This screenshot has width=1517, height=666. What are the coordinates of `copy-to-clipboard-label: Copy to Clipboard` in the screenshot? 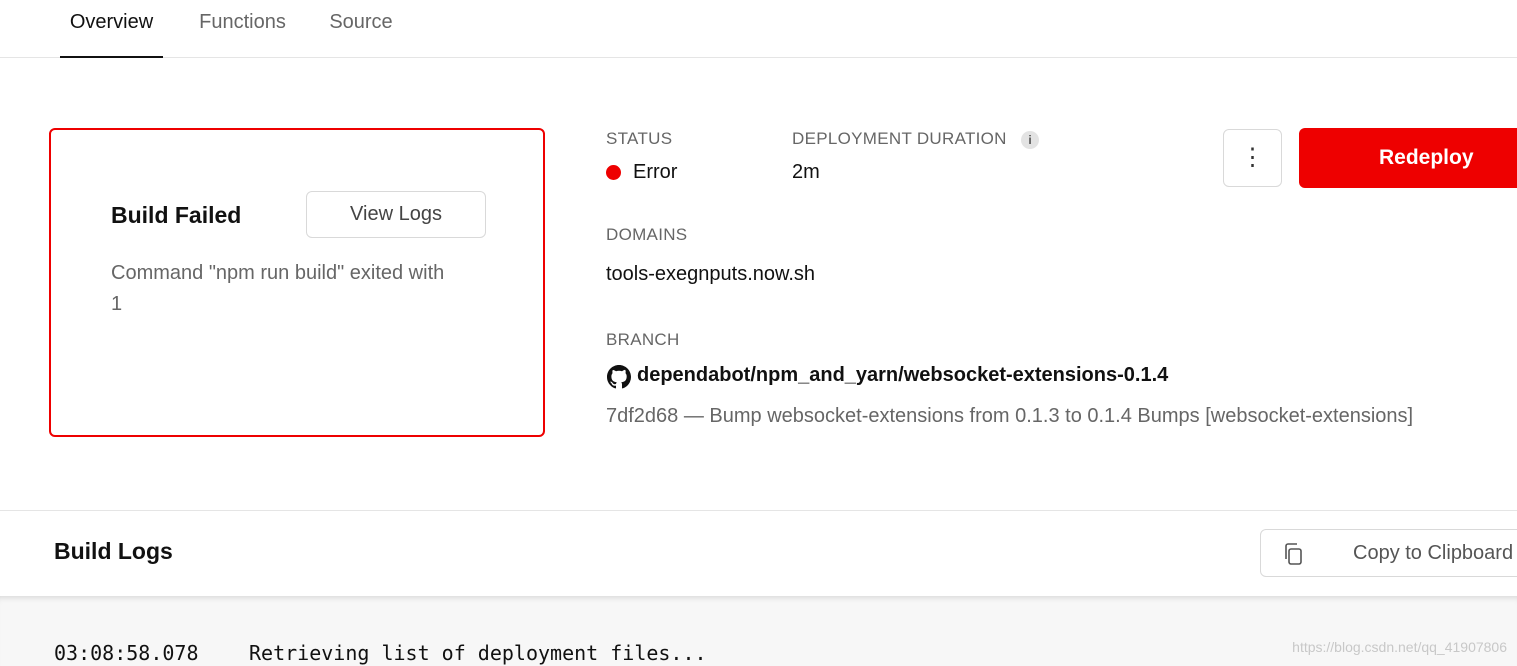 It's located at (1433, 553).